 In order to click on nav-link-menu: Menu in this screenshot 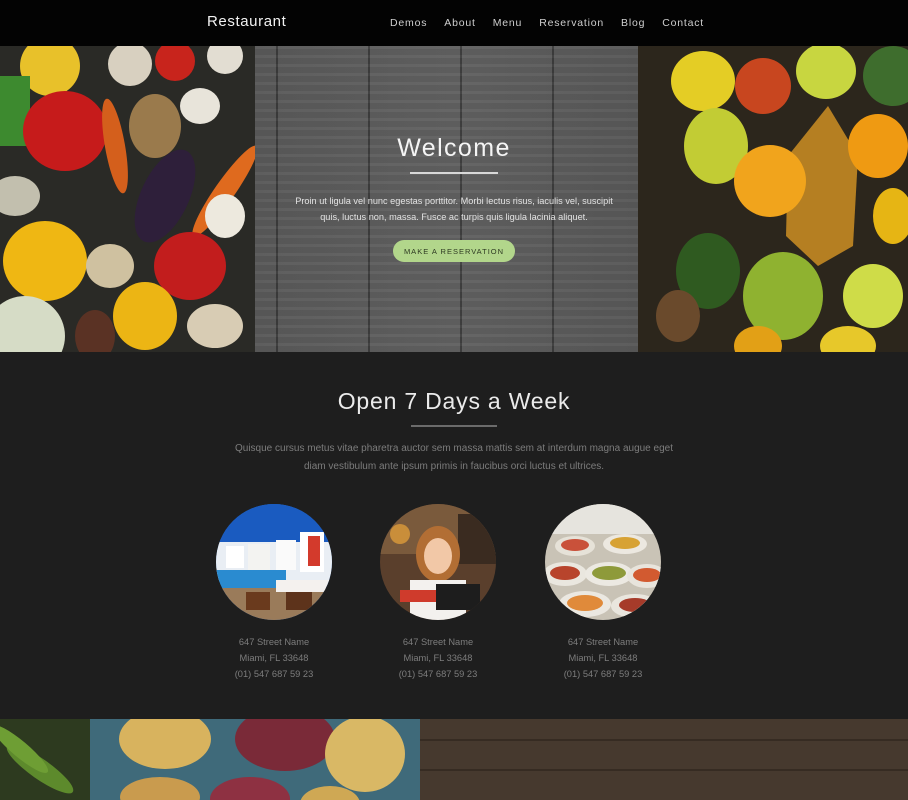, I will do `click(507, 23)`.